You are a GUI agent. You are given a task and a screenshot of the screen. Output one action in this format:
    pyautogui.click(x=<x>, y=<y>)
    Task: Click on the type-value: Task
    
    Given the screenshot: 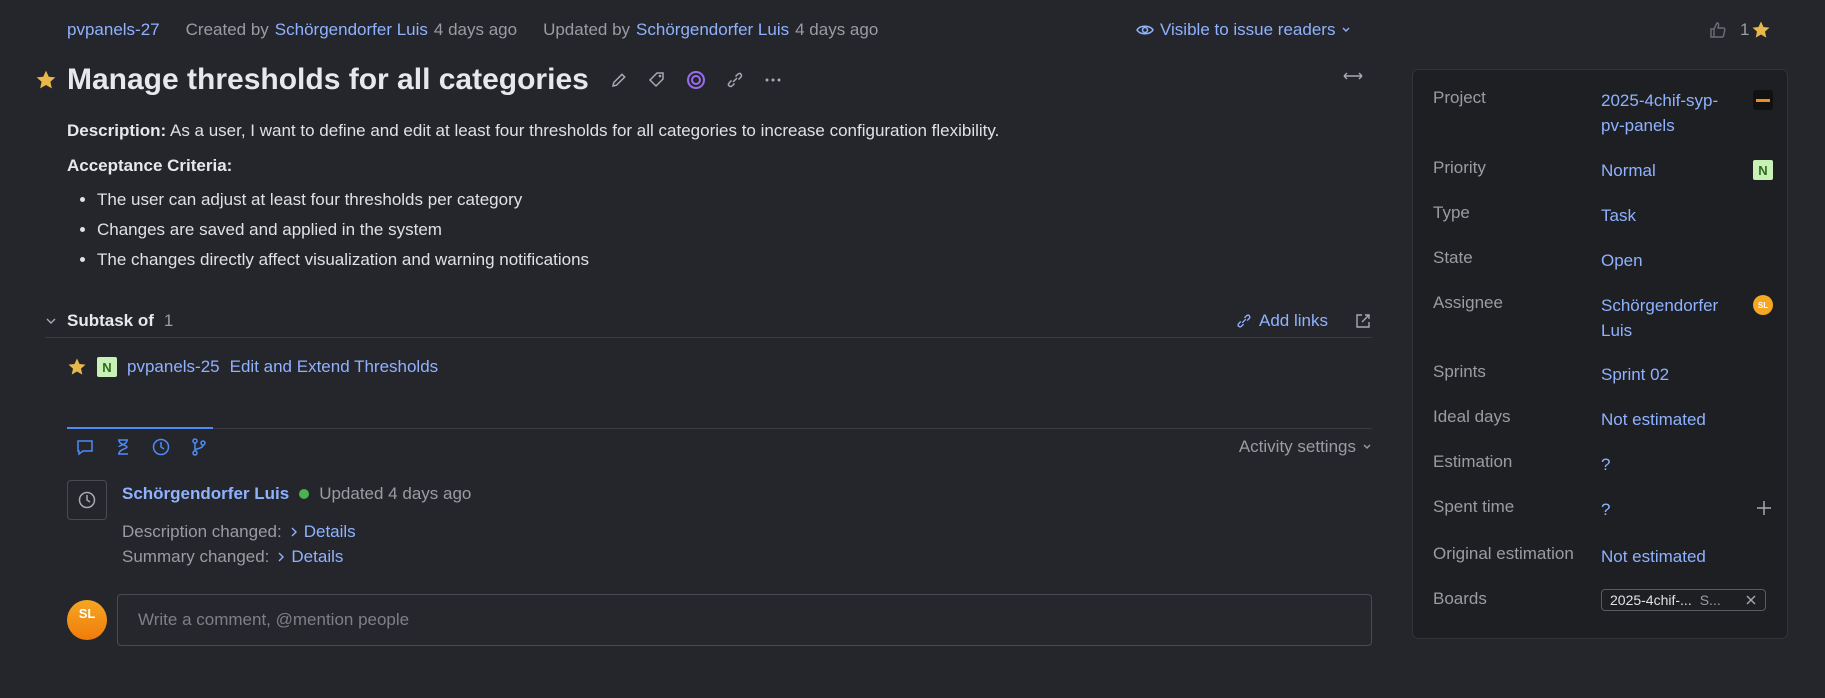 What is the action you would take?
    pyautogui.click(x=1618, y=215)
    